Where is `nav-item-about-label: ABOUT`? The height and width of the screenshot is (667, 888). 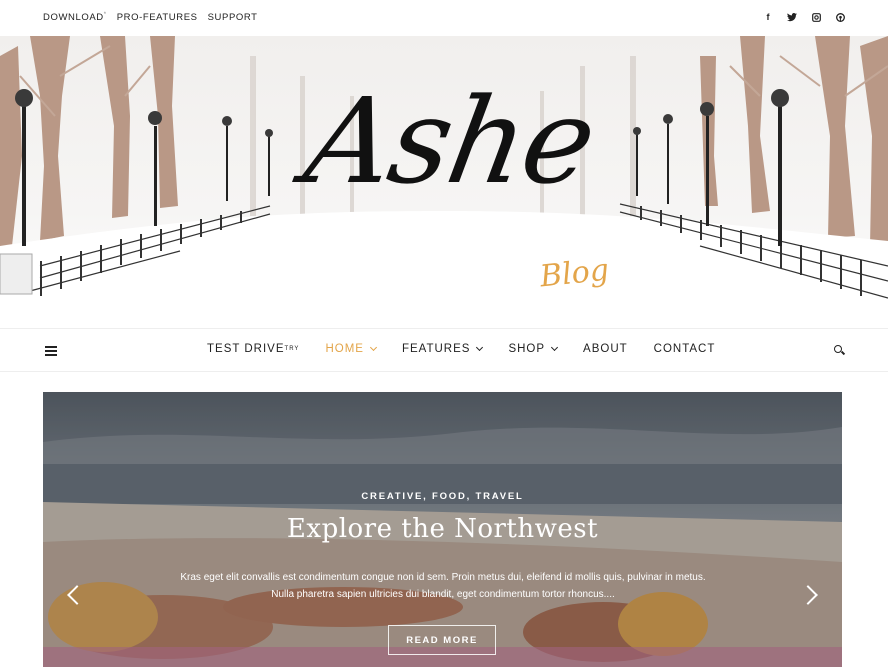
nav-item-about-label: ABOUT is located at coordinates (605, 349).